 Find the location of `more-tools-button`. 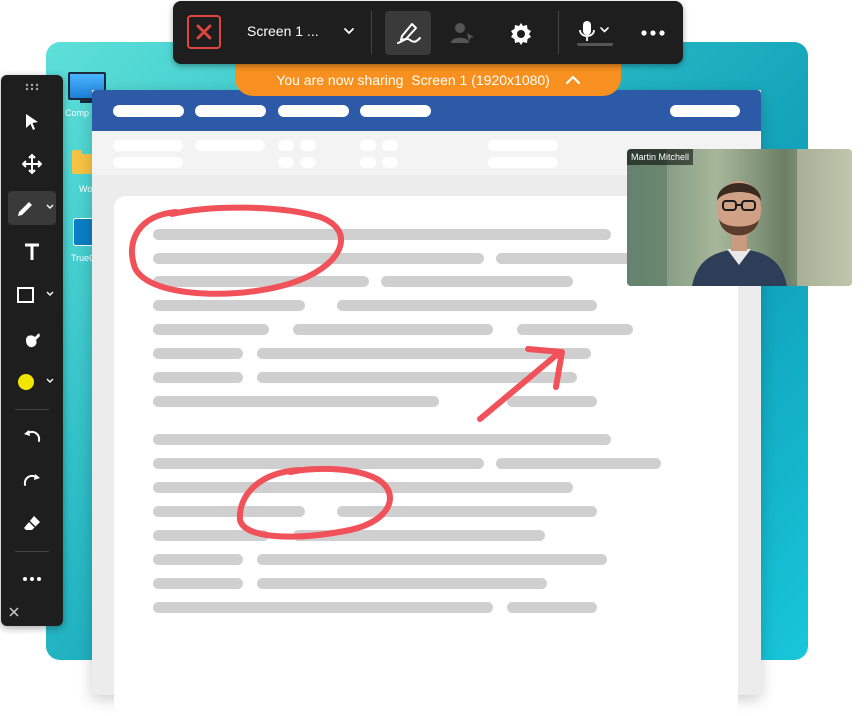

more-tools-button is located at coordinates (32, 579).